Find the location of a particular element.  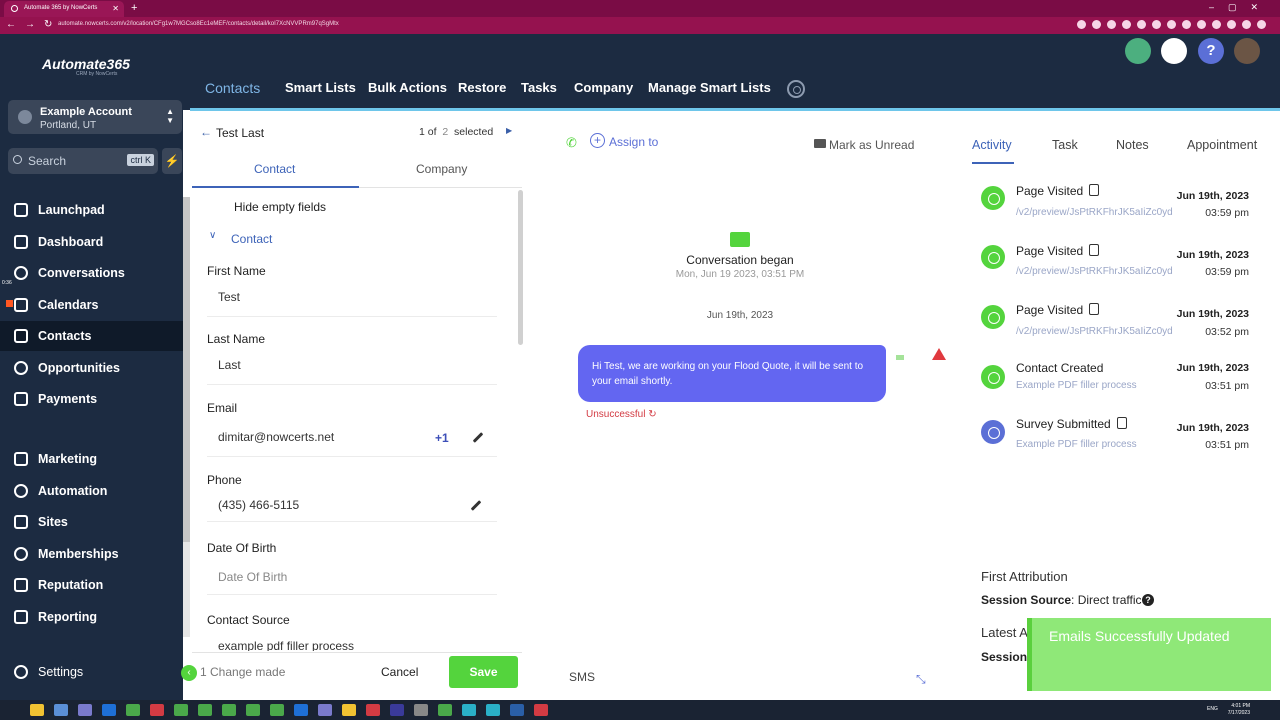

collapse-icon: ⤡ is located at coordinates (921, 679).